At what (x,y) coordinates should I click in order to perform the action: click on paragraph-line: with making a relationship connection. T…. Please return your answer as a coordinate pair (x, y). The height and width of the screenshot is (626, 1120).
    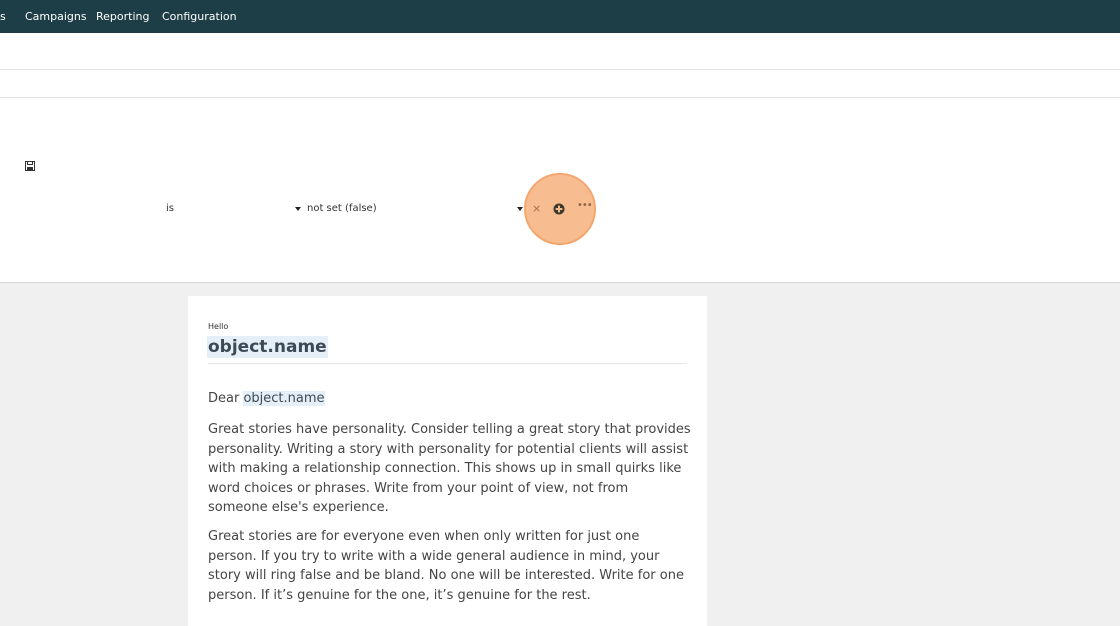
    Looking at the image, I should click on (445, 468).